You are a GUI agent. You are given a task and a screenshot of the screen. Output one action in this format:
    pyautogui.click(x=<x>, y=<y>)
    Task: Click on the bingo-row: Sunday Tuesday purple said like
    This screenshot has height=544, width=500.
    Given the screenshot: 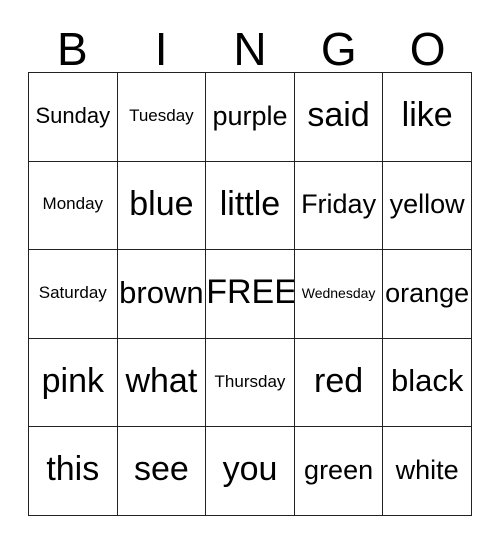 What is the action you would take?
    pyautogui.click(x=250, y=117)
    